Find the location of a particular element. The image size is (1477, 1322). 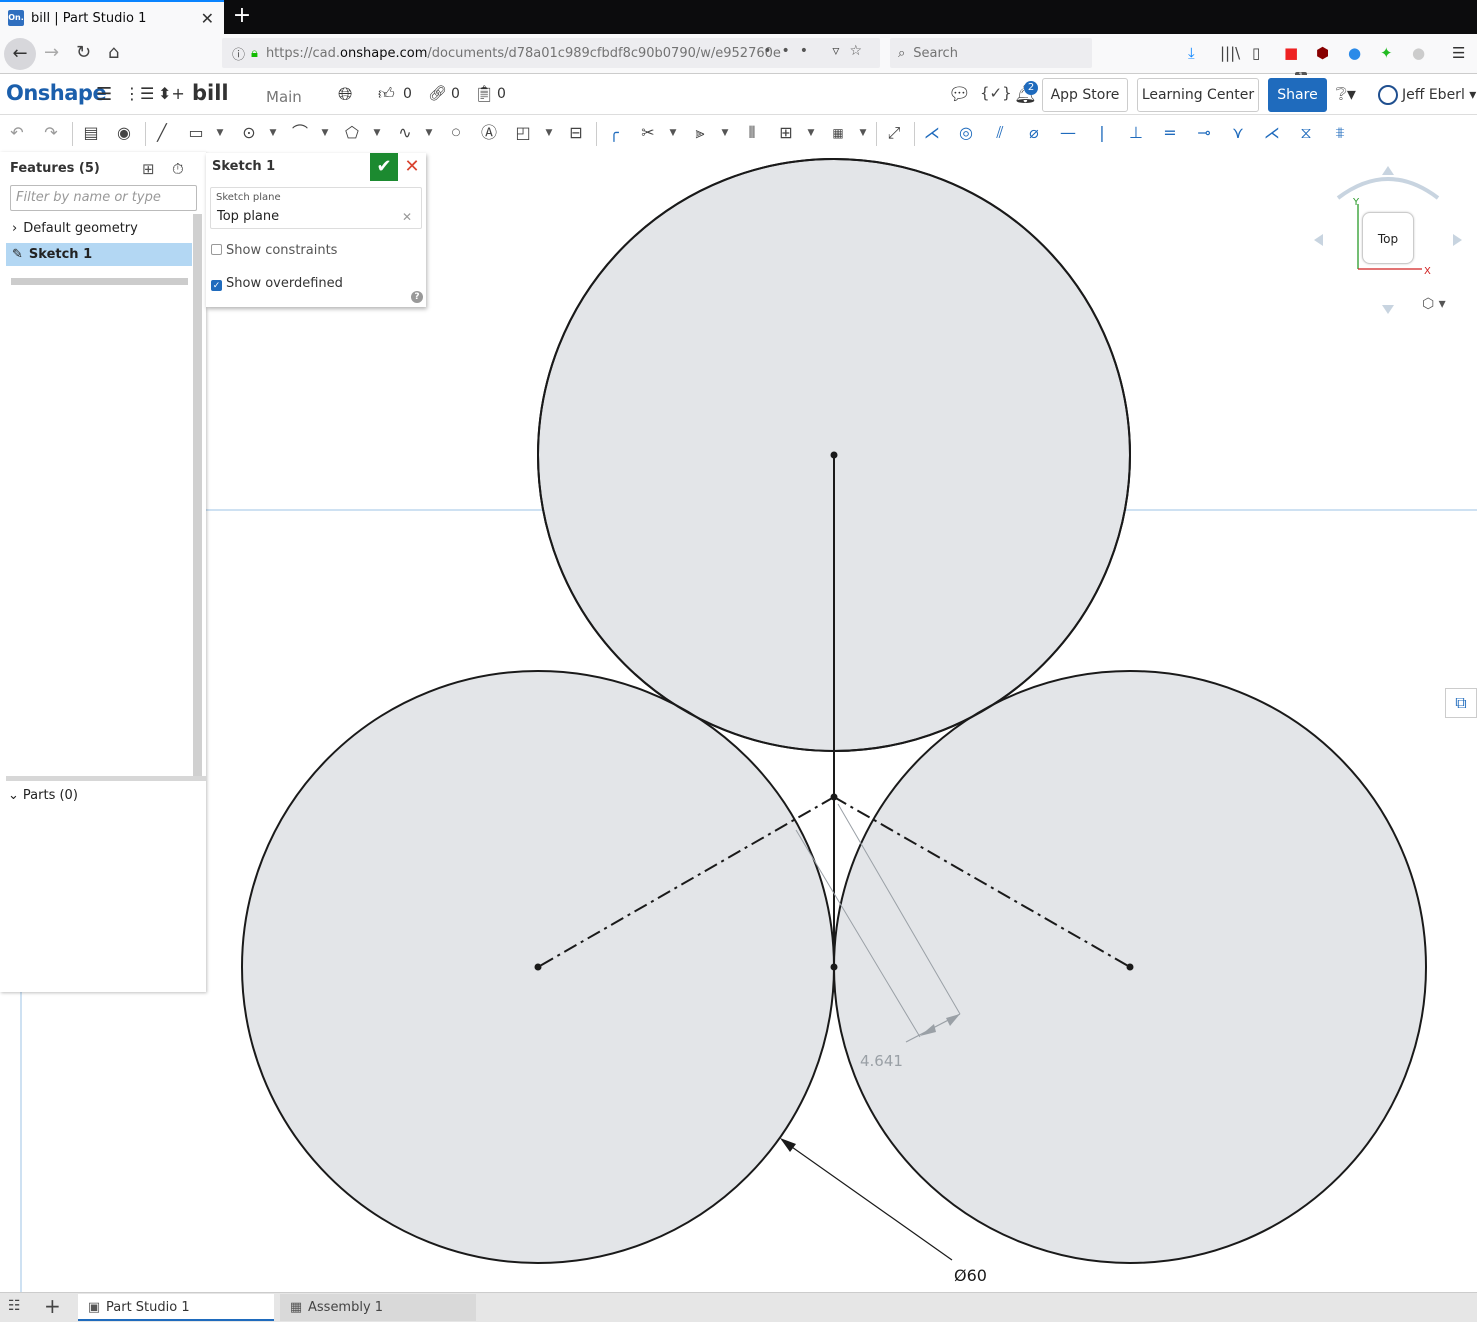

show-overdefined-checkbox: ✓ is located at coordinates (216, 285).